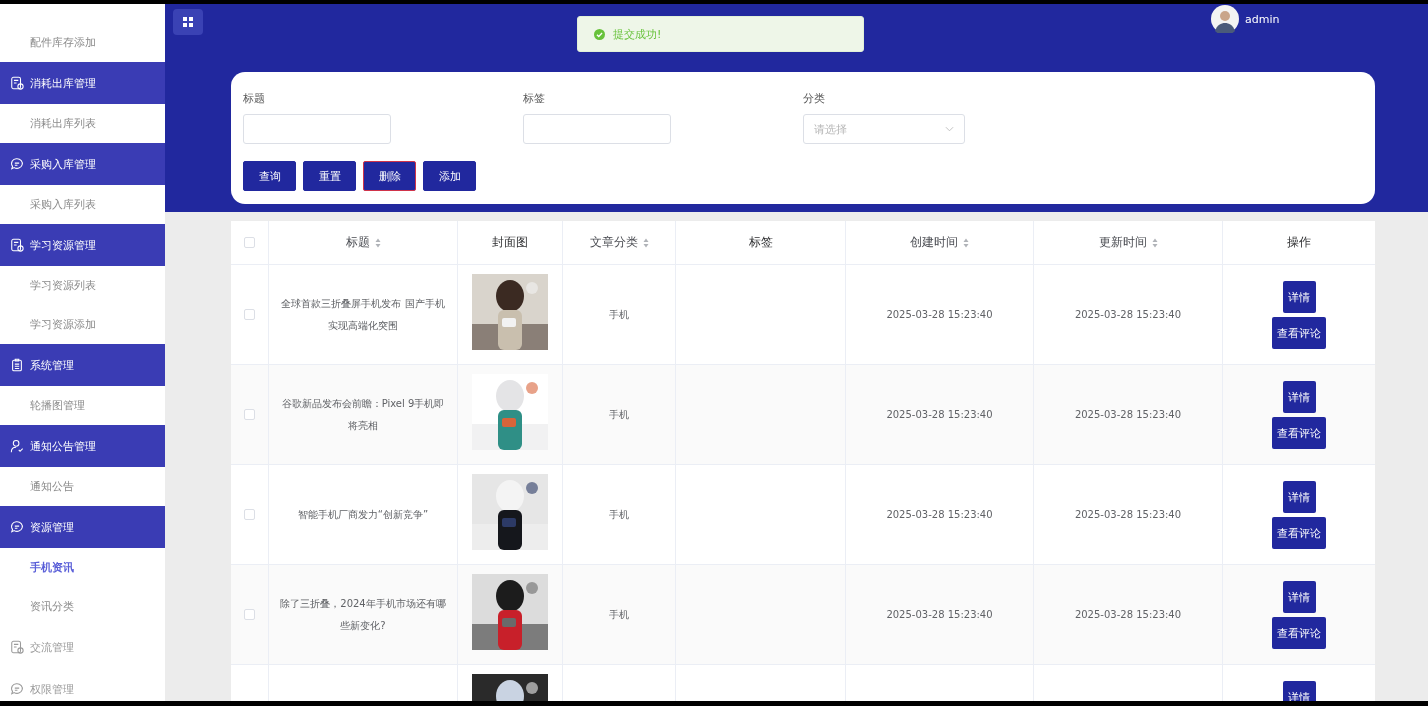 Image resolution: width=1428 pixels, height=706 pixels. What do you see at coordinates (52, 689) in the screenshot?
I see `menu-group-label: 权限管理` at bounding box center [52, 689].